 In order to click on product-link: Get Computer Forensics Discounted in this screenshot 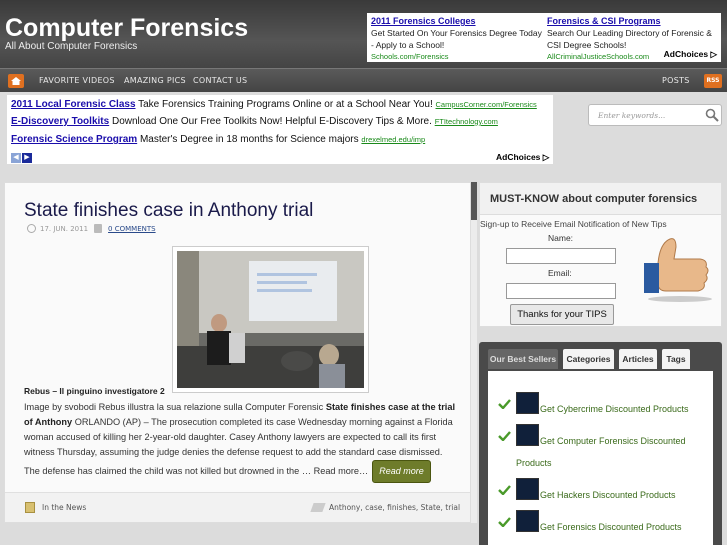, I will do `click(613, 441)`.